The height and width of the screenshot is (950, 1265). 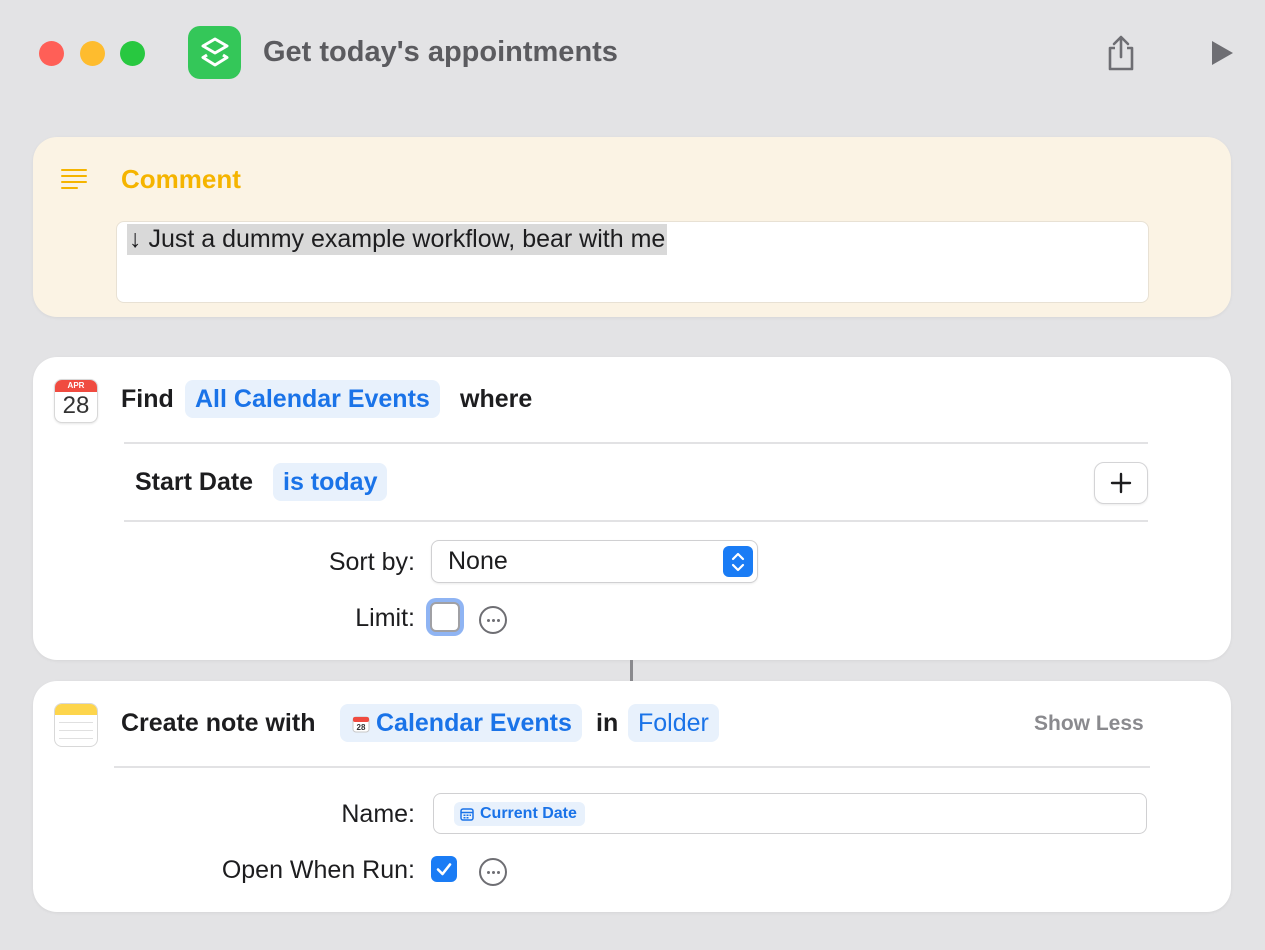 I want to click on shortcuts-app-icon, so click(x=214, y=52).